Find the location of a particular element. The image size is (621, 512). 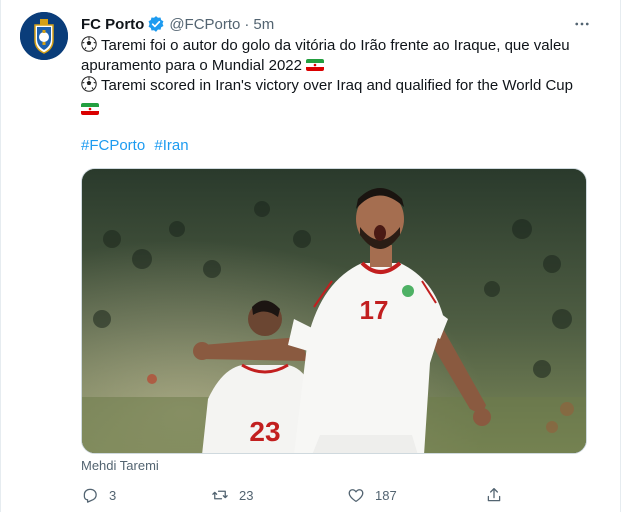

verified-badge-icon is located at coordinates (156, 24).